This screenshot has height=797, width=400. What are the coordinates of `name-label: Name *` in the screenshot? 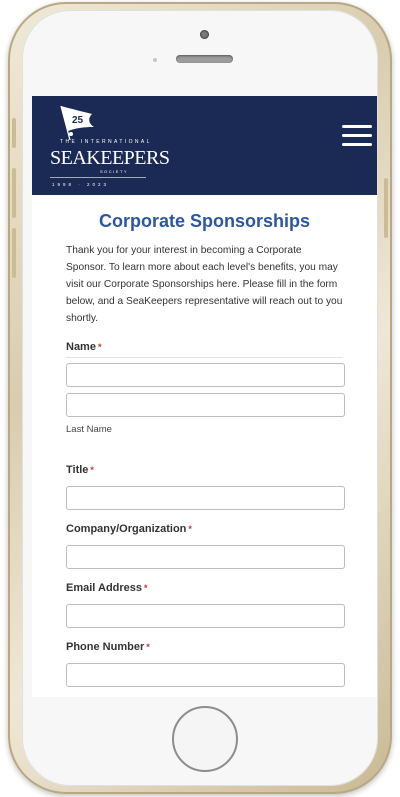 It's located at (204, 347).